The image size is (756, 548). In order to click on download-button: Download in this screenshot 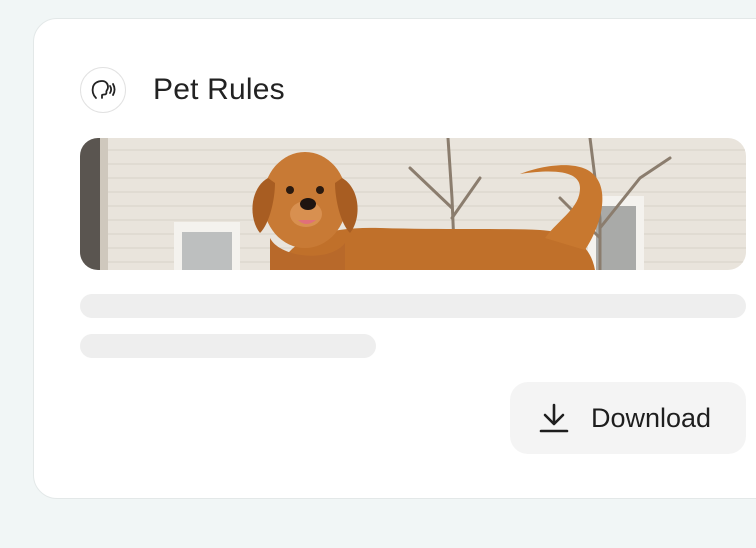, I will do `click(628, 418)`.